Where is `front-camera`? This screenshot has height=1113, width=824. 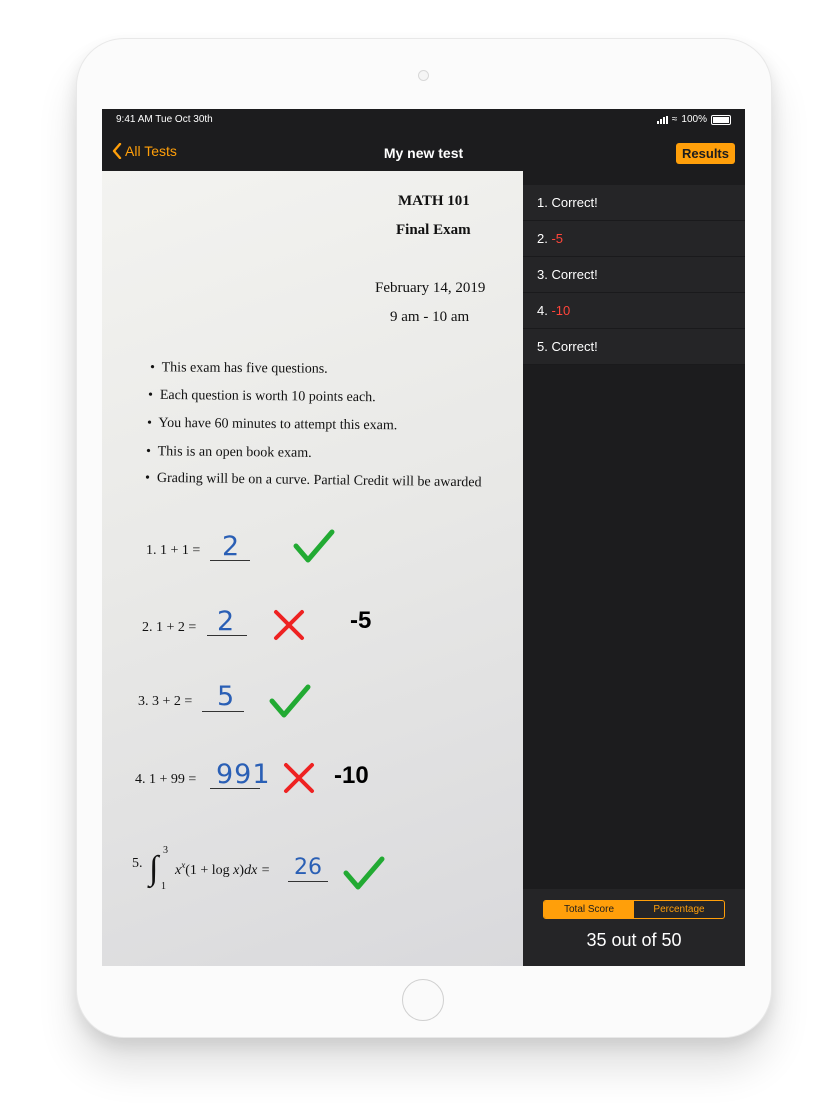
front-camera is located at coordinates (423, 75).